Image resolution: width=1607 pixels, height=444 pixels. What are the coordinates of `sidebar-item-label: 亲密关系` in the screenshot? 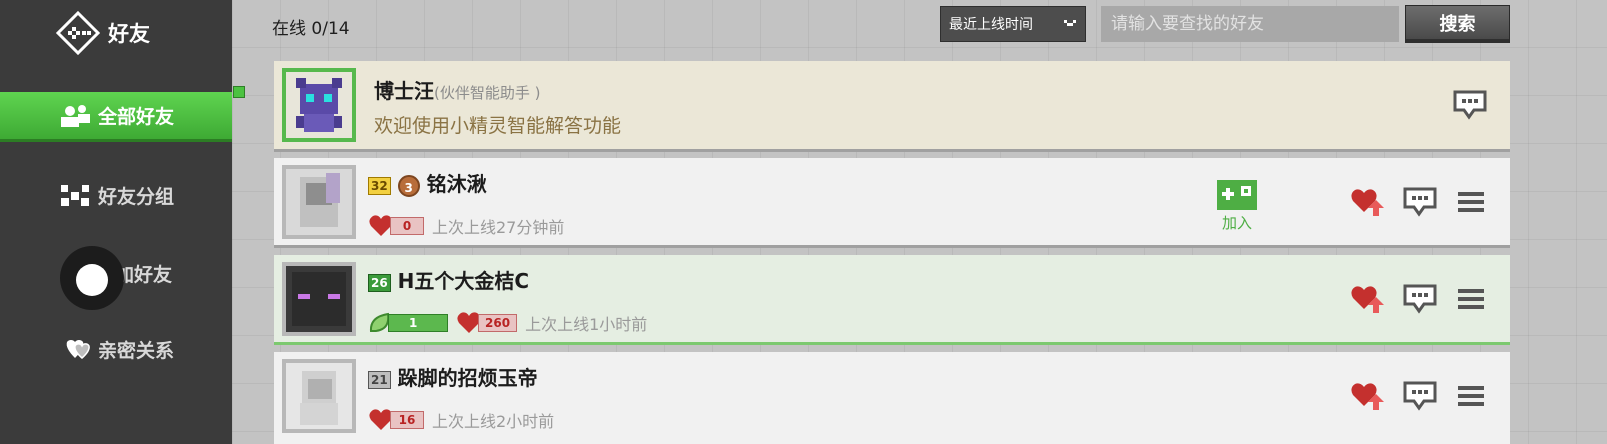 It's located at (135, 350).